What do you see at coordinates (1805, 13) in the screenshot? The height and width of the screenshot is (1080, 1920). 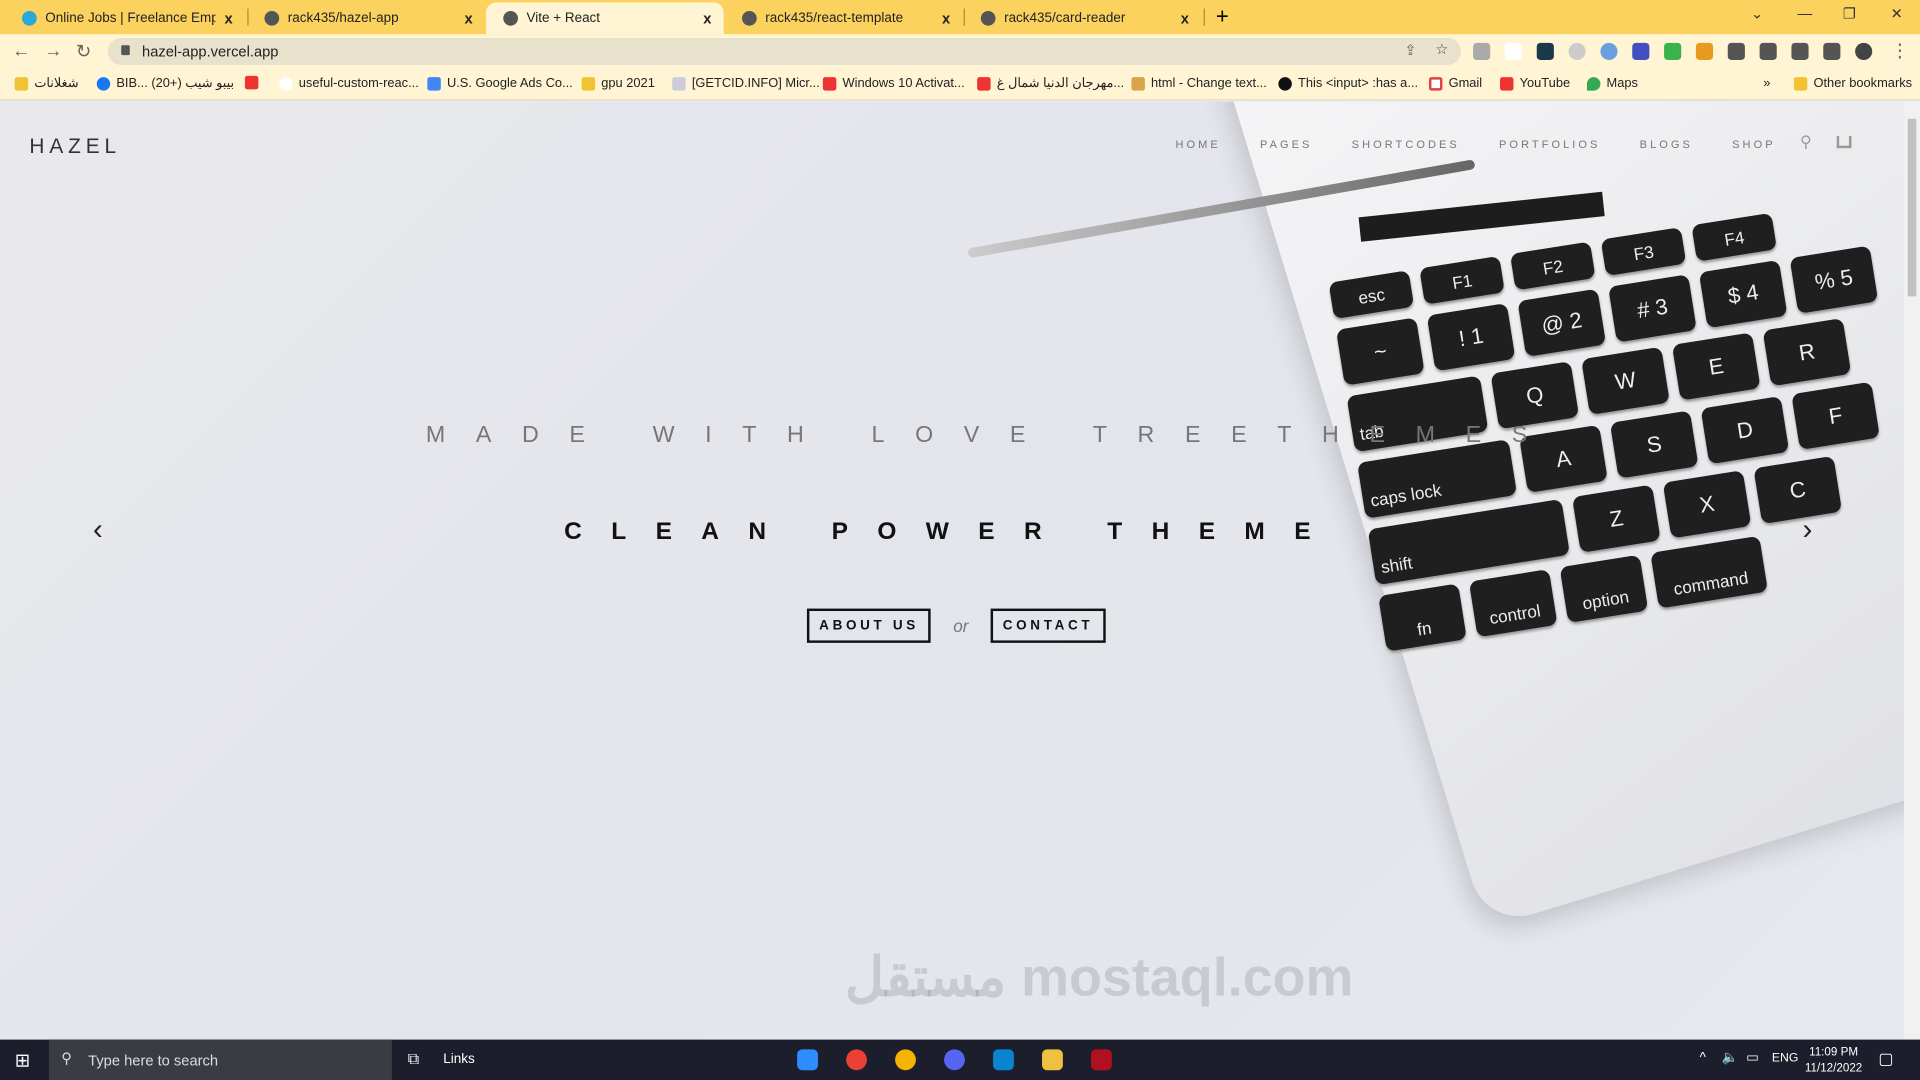 I see `minimize-icon: —` at bounding box center [1805, 13].